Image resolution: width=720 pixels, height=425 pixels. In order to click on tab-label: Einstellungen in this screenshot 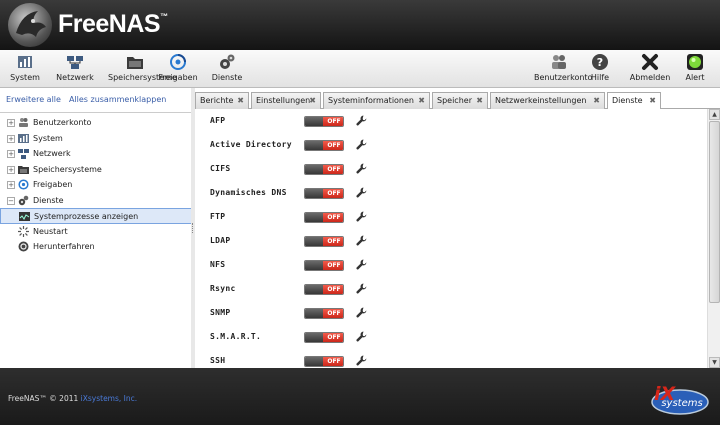, I will do `click(283, 100)`.